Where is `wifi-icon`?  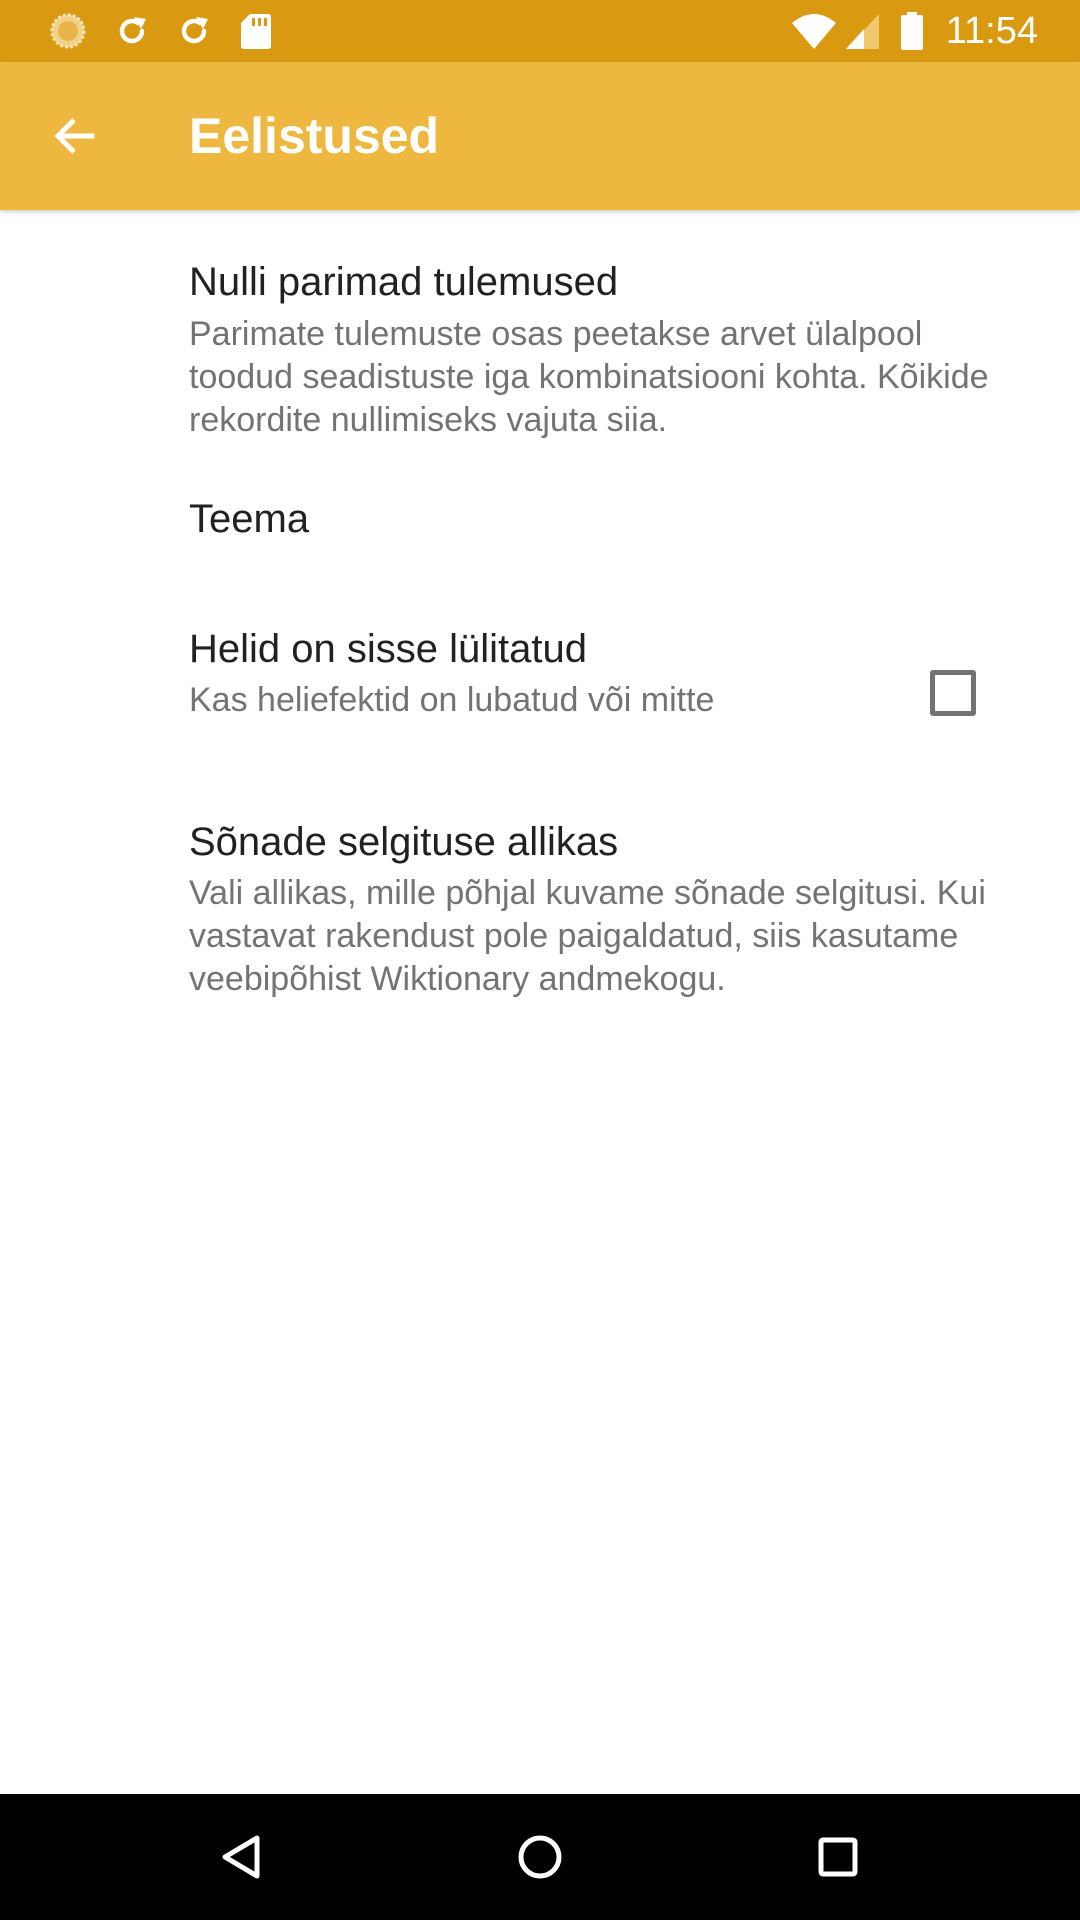
wifi-icon is located at coordinates (814, 31).